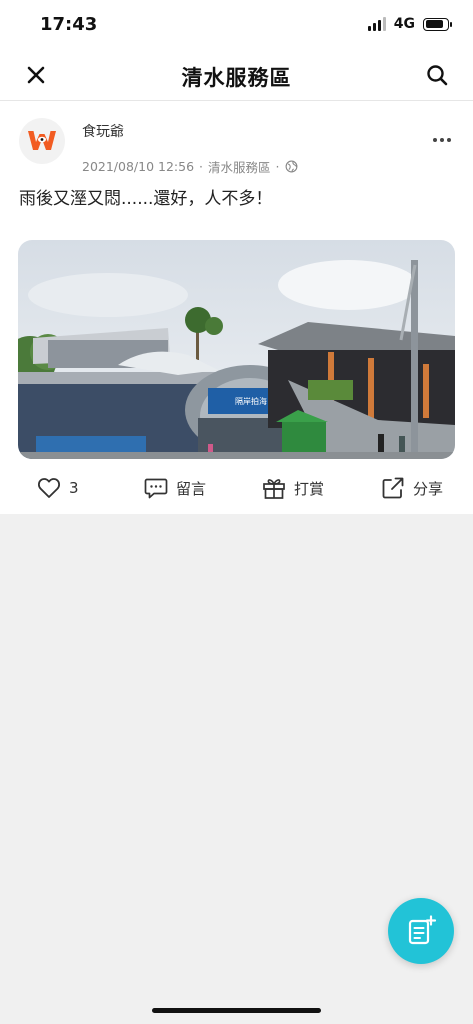  I want to click on photo-sign-text: 隔岸拍海, so click(251, 401).